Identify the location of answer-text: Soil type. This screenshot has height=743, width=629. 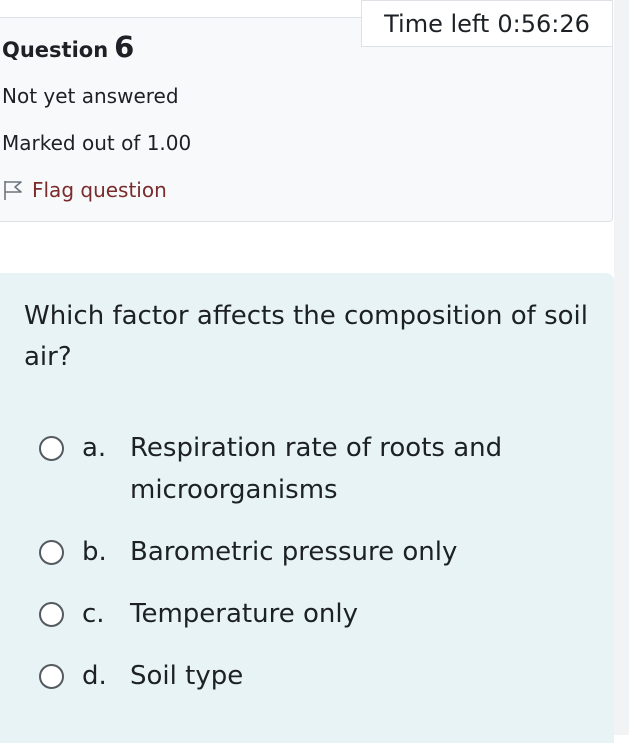
(187, 676).